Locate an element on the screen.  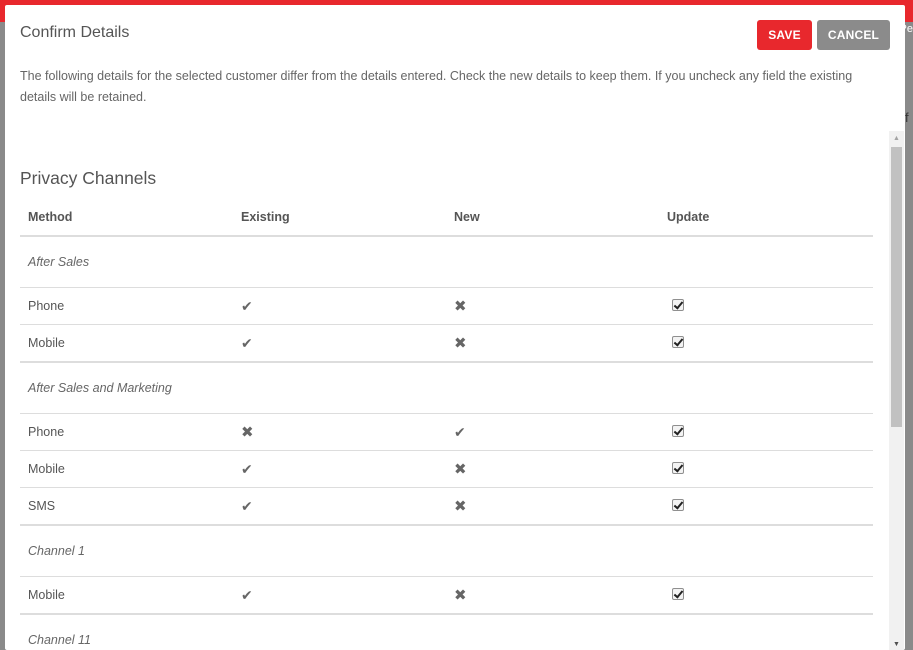
new-cell: ✔ is located at coordinates (552, 432).